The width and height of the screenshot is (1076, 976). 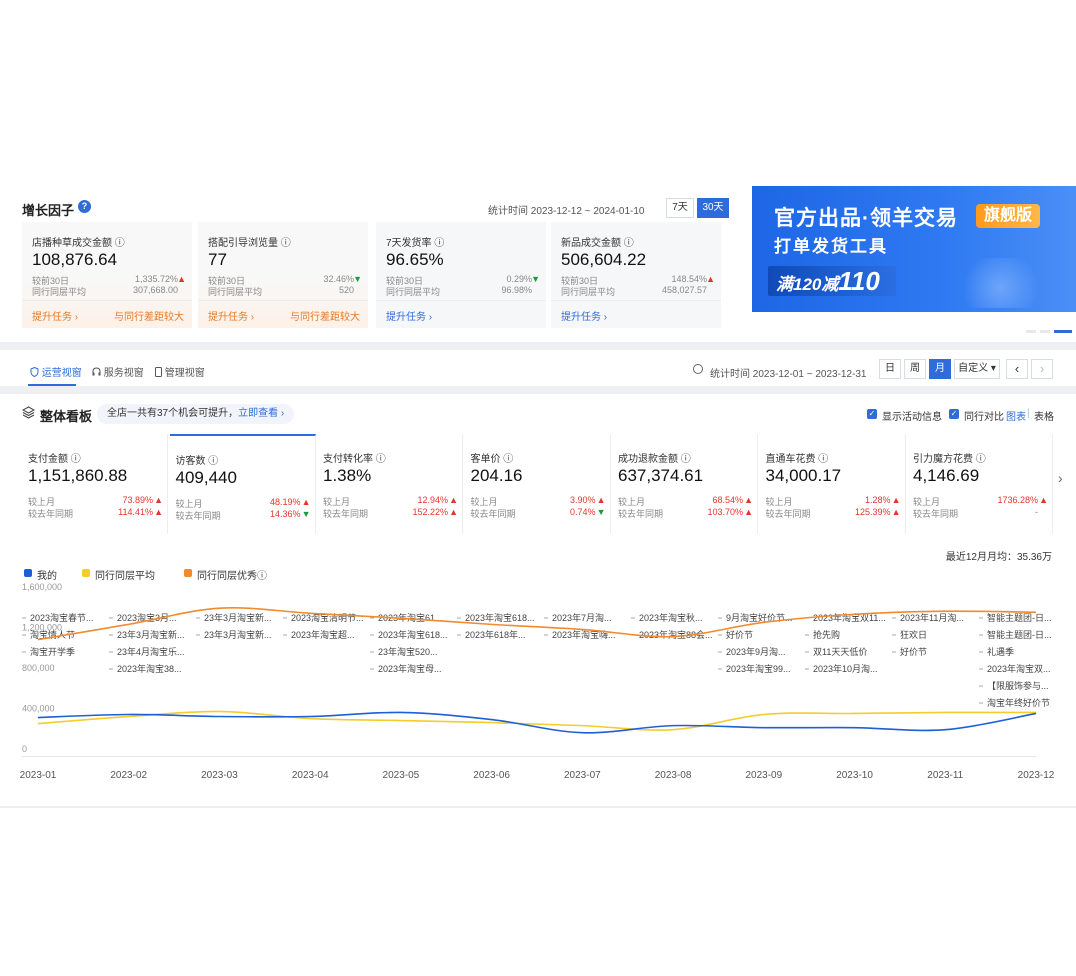 I want to click on metric-value: 1.38%, so click(x=347, y=475).